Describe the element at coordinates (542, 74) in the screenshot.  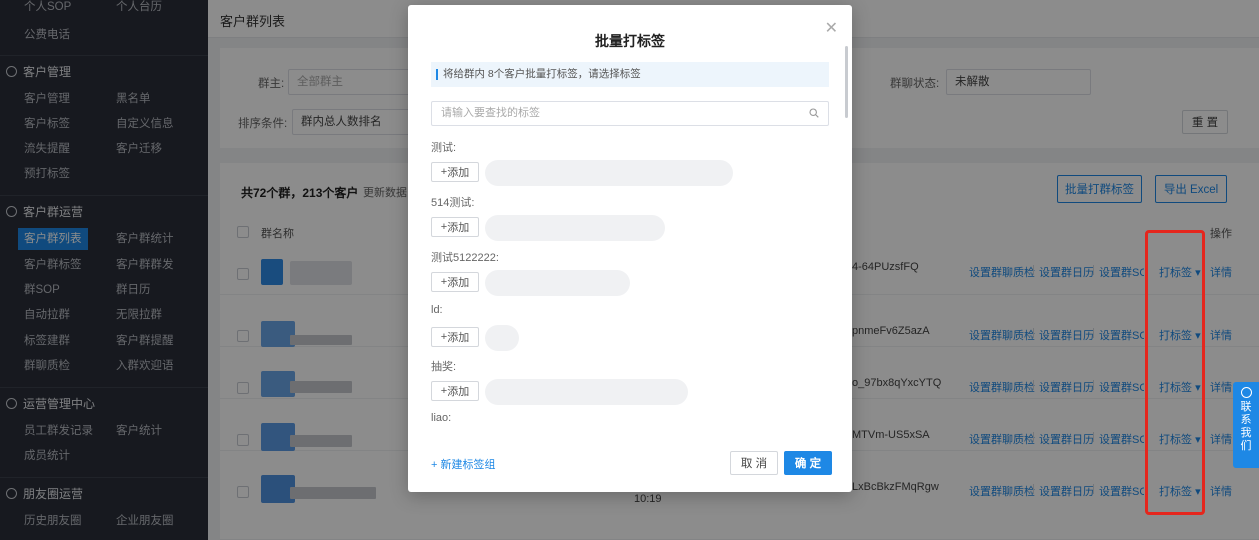
I see `tip-text: 将给群内 8个客户批量打标签，请选择标签` at that location.